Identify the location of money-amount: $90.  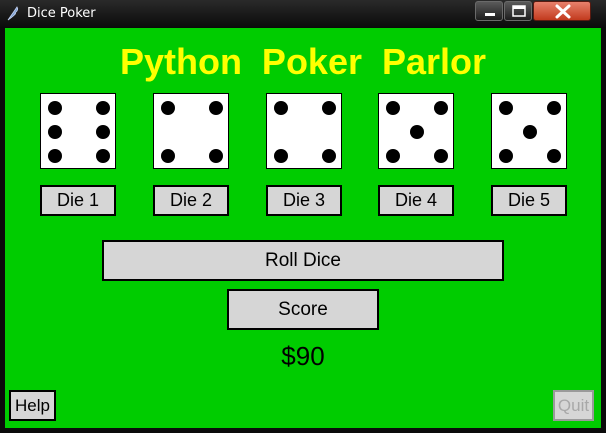
(303, 356).